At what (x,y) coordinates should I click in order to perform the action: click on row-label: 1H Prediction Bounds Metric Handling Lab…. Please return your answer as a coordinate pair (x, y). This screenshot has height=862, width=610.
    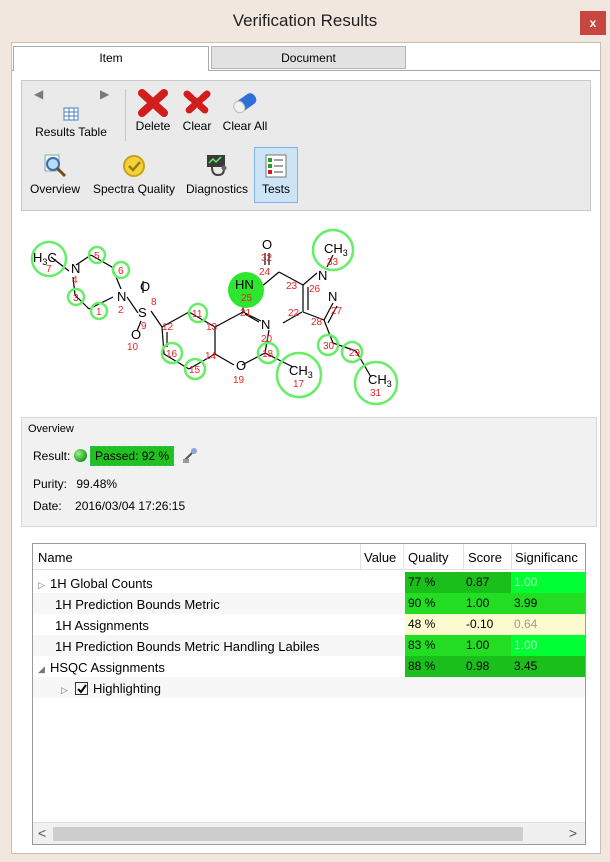
    Looking at the image, I should click on (187, 646).